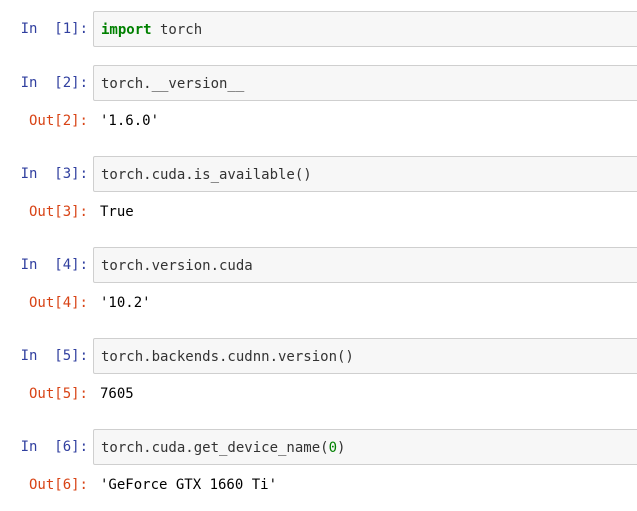 The width and height of the screenshot is (637, 511). What do you see at coordinates (125, 303) in the screenshot?
I see `output-text: '10.2'` at bounding box center [125, 303].